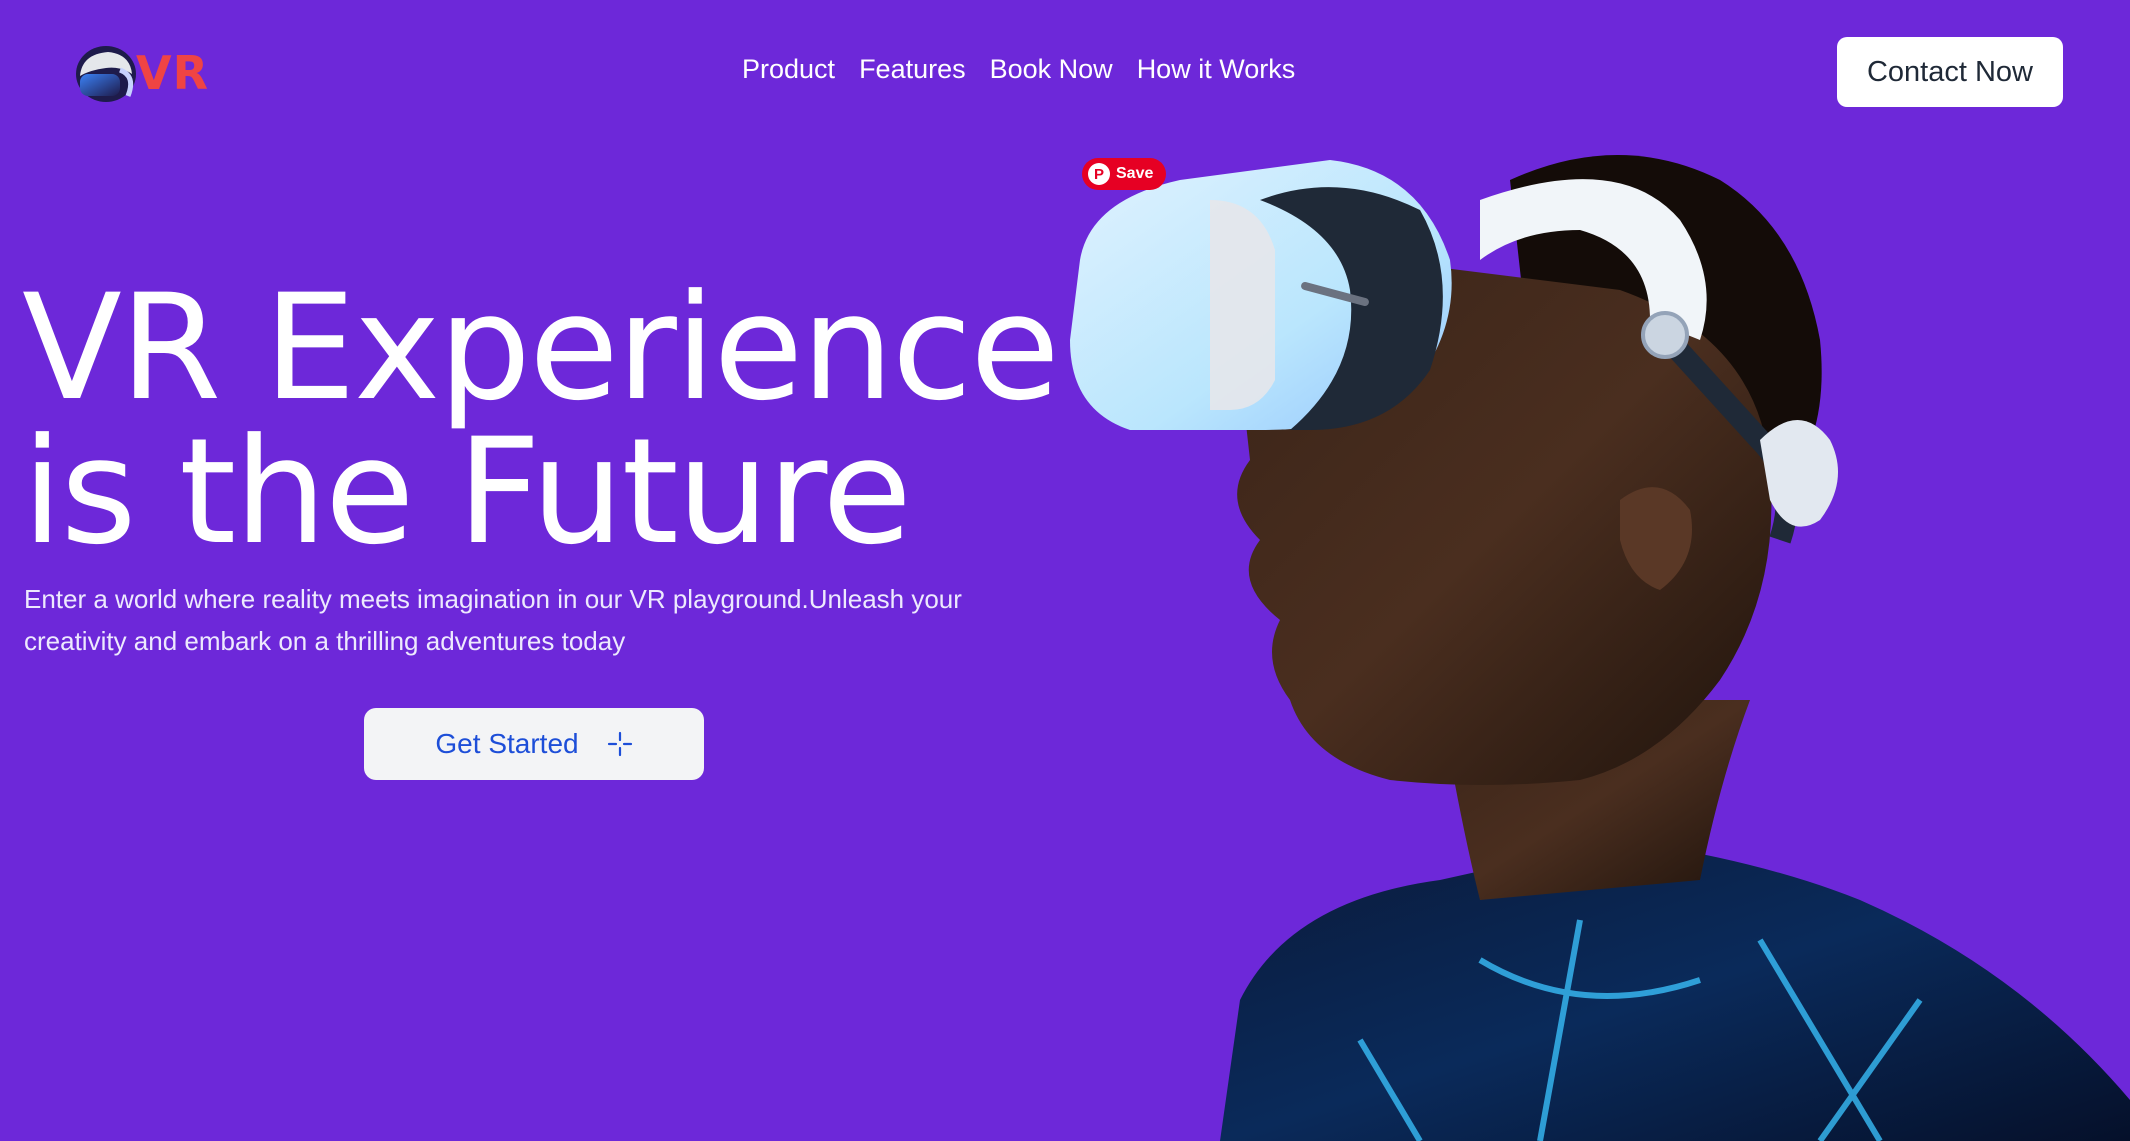 This screenshot has width=2130, height=1141. Describe the element at coordinates (173, 73) in the screenshot. I see `logo-text: VR` at that location.